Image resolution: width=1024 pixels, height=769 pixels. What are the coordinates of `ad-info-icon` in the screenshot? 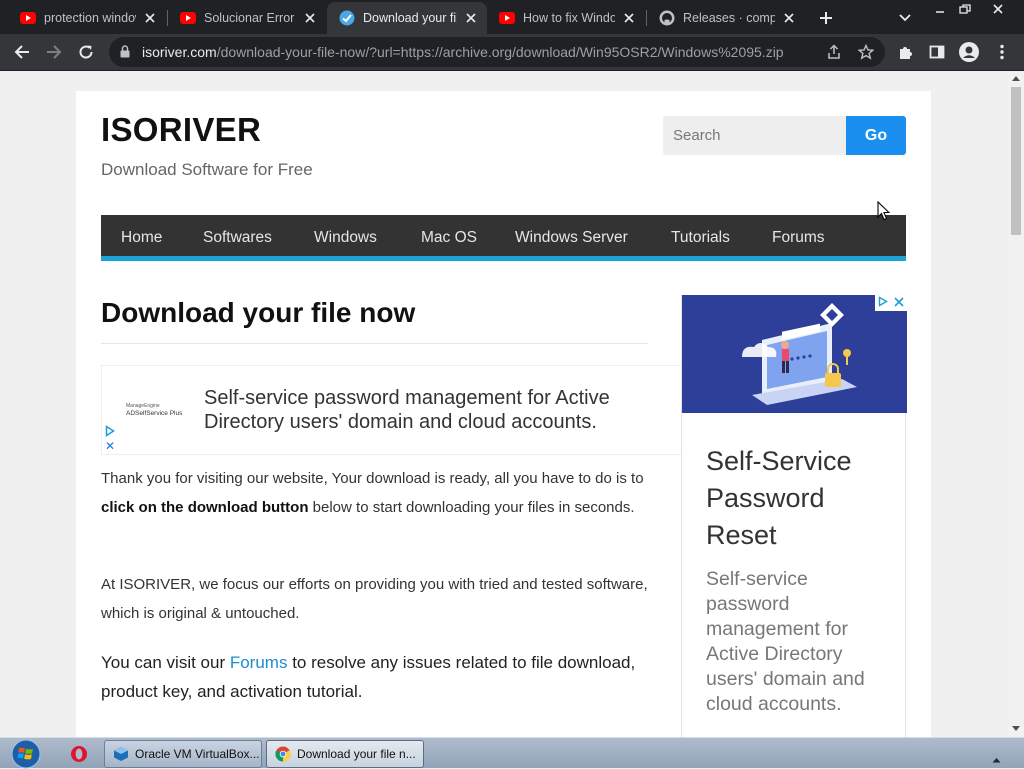 It's located at (883, 303).